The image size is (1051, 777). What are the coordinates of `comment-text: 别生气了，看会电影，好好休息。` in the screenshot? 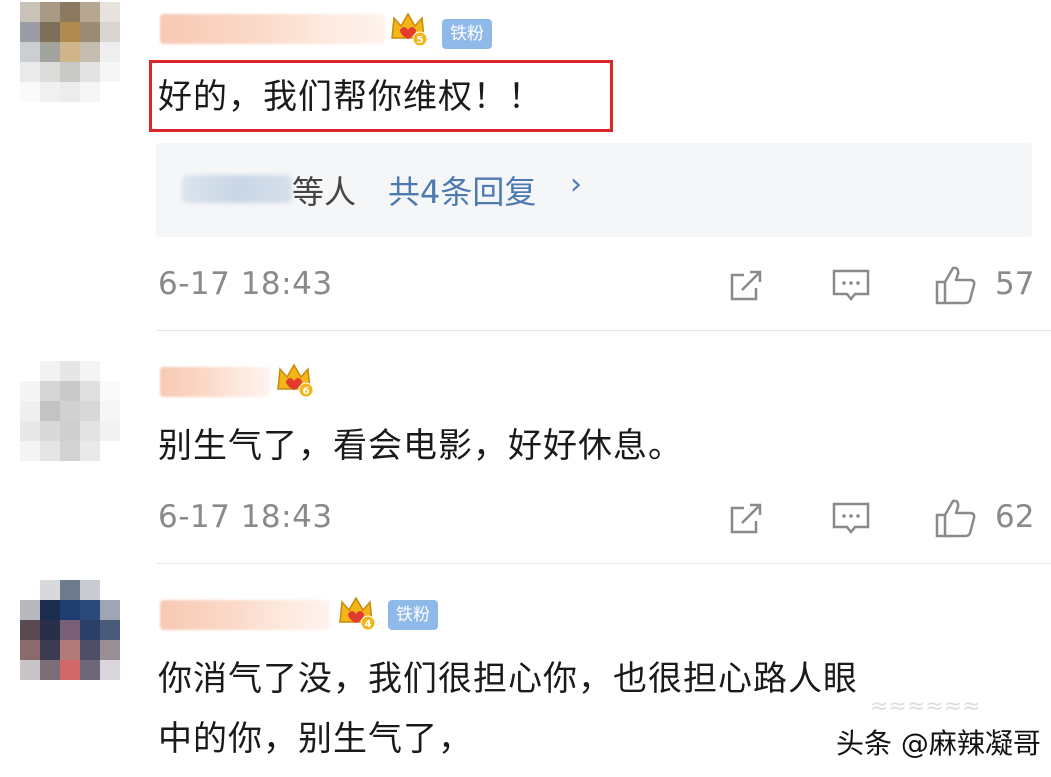 It's located at (420, 446).